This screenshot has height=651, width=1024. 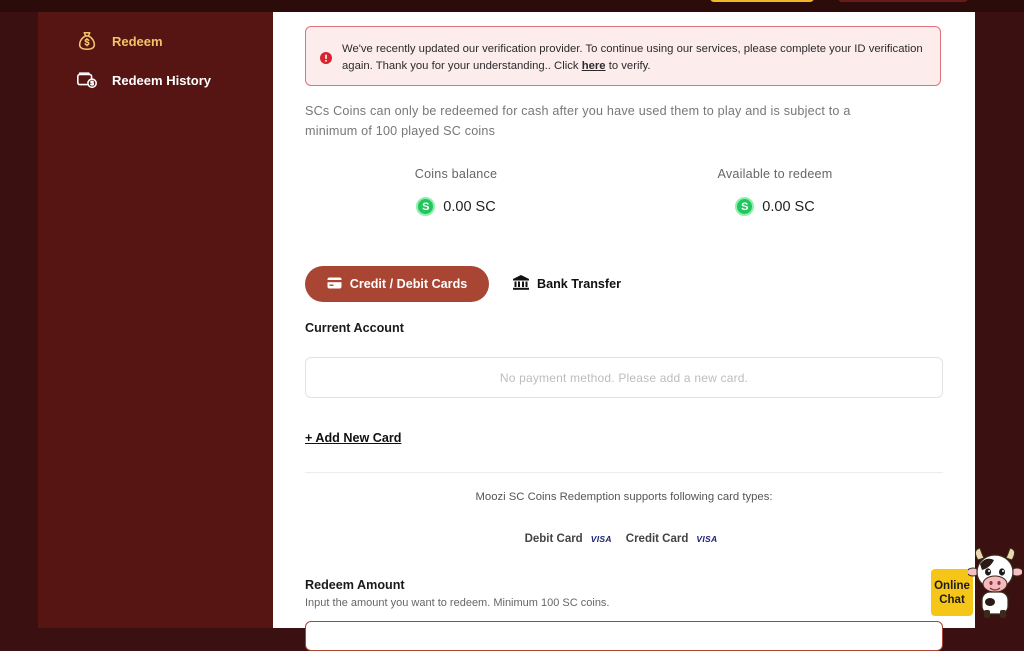 What do you see at coordinates (624, 636) in the screenshot?
I see `redeem-amount-input` at bounding box center [624, 636].